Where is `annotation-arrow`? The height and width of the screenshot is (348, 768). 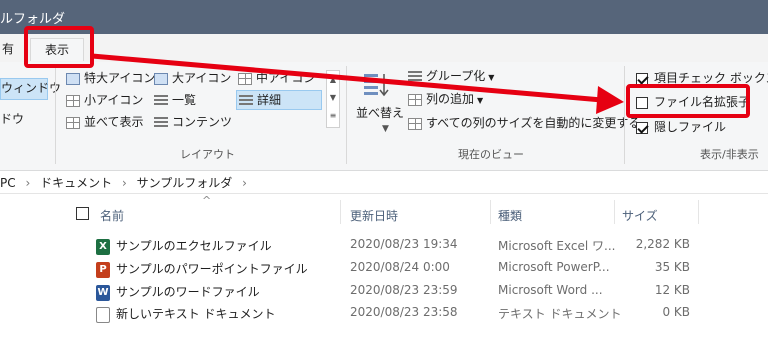 annotation-arrow is located at coordinates (357, 83).